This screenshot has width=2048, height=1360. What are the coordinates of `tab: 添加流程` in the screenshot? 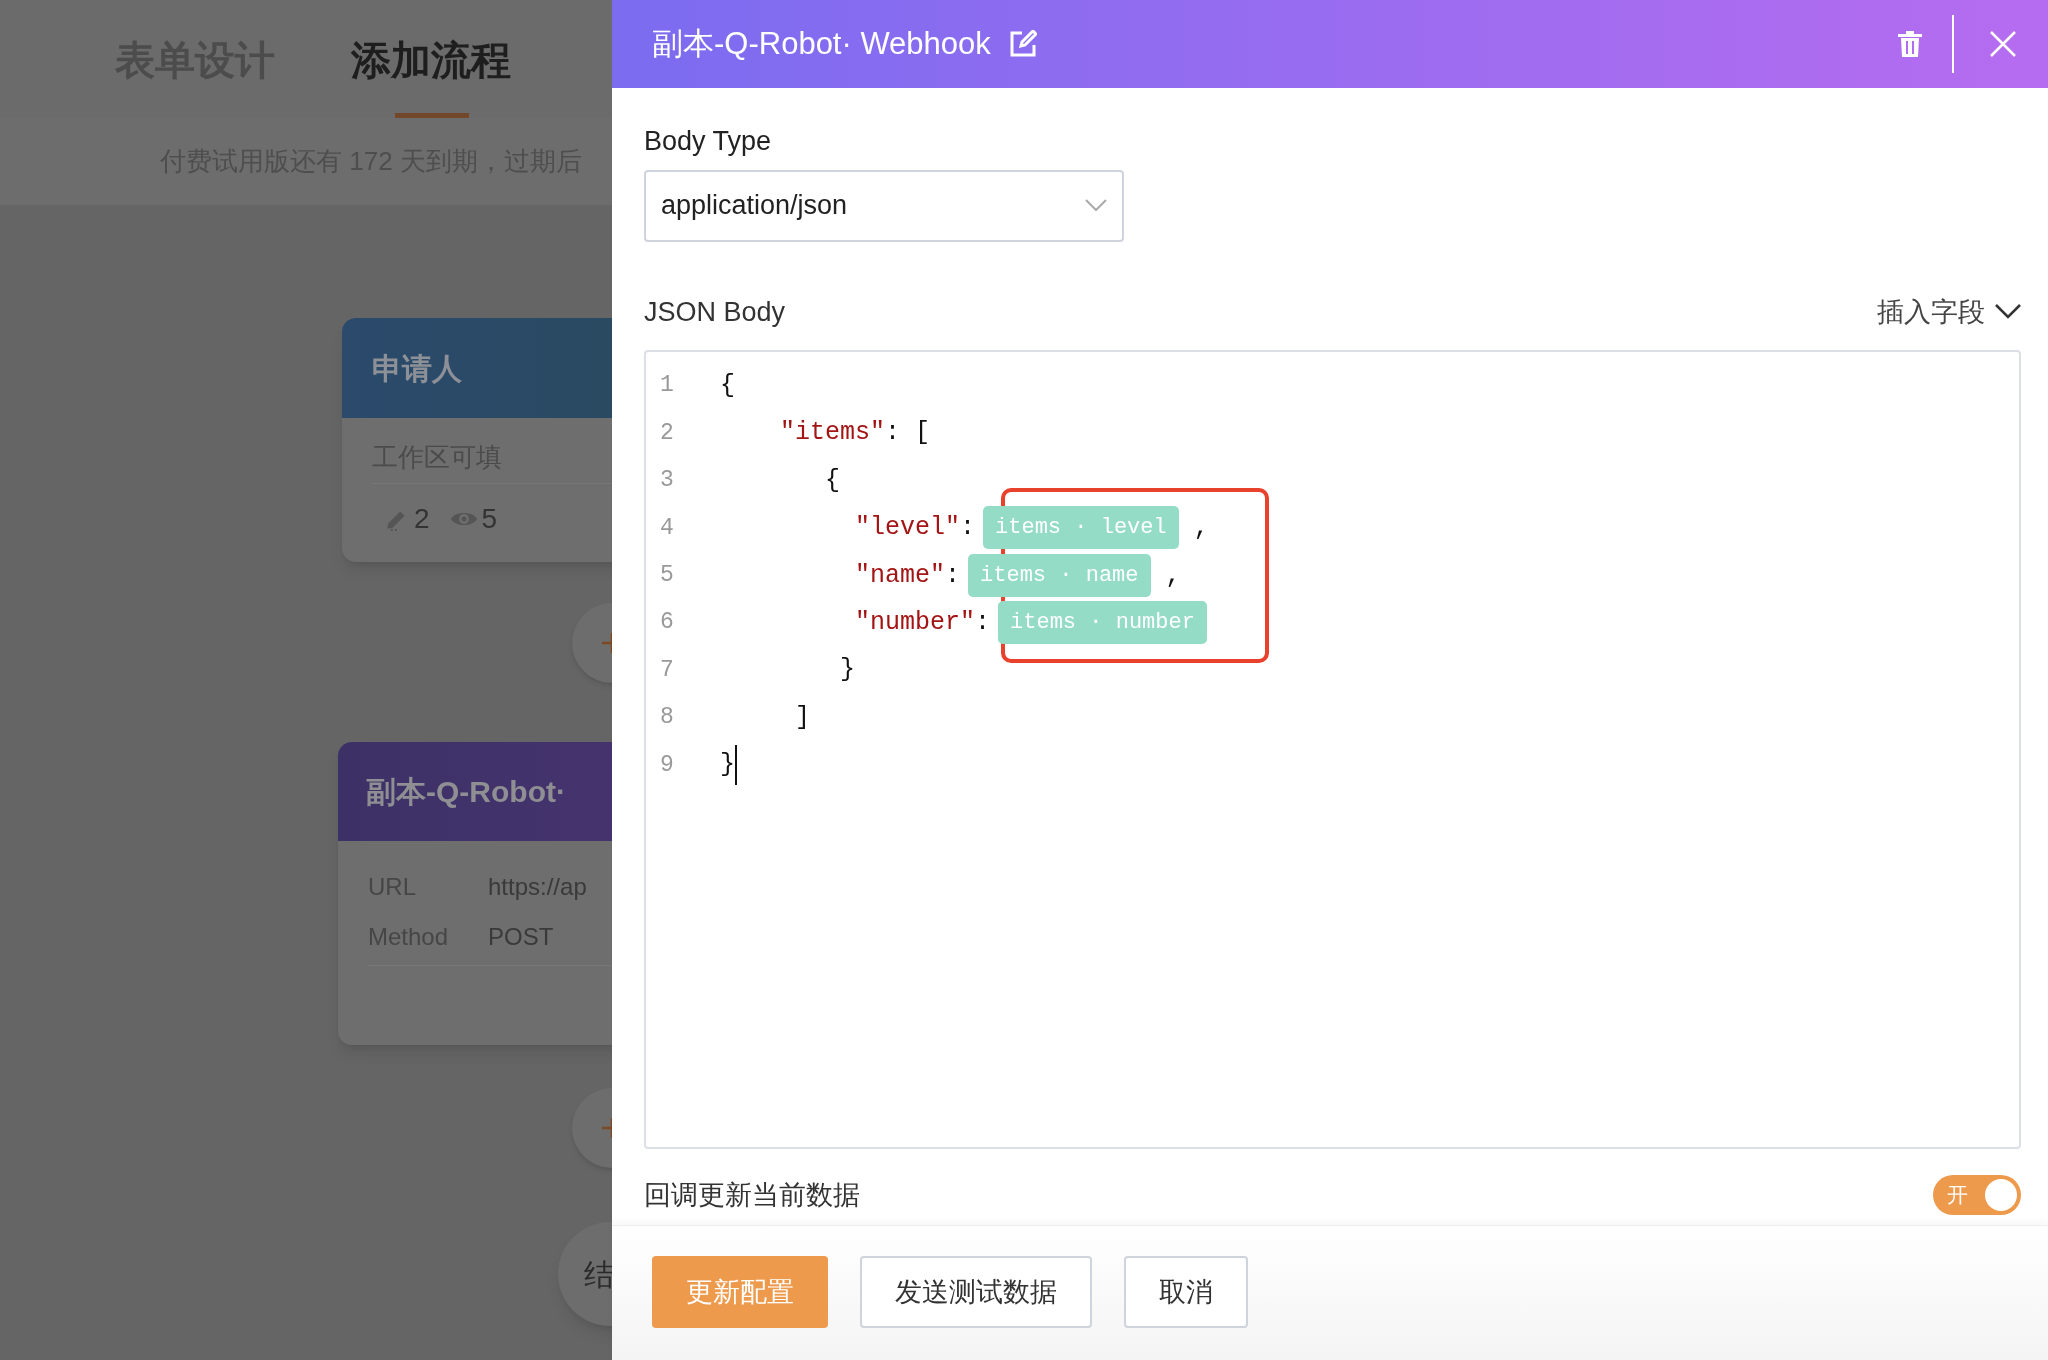 It's located at (431, 74).